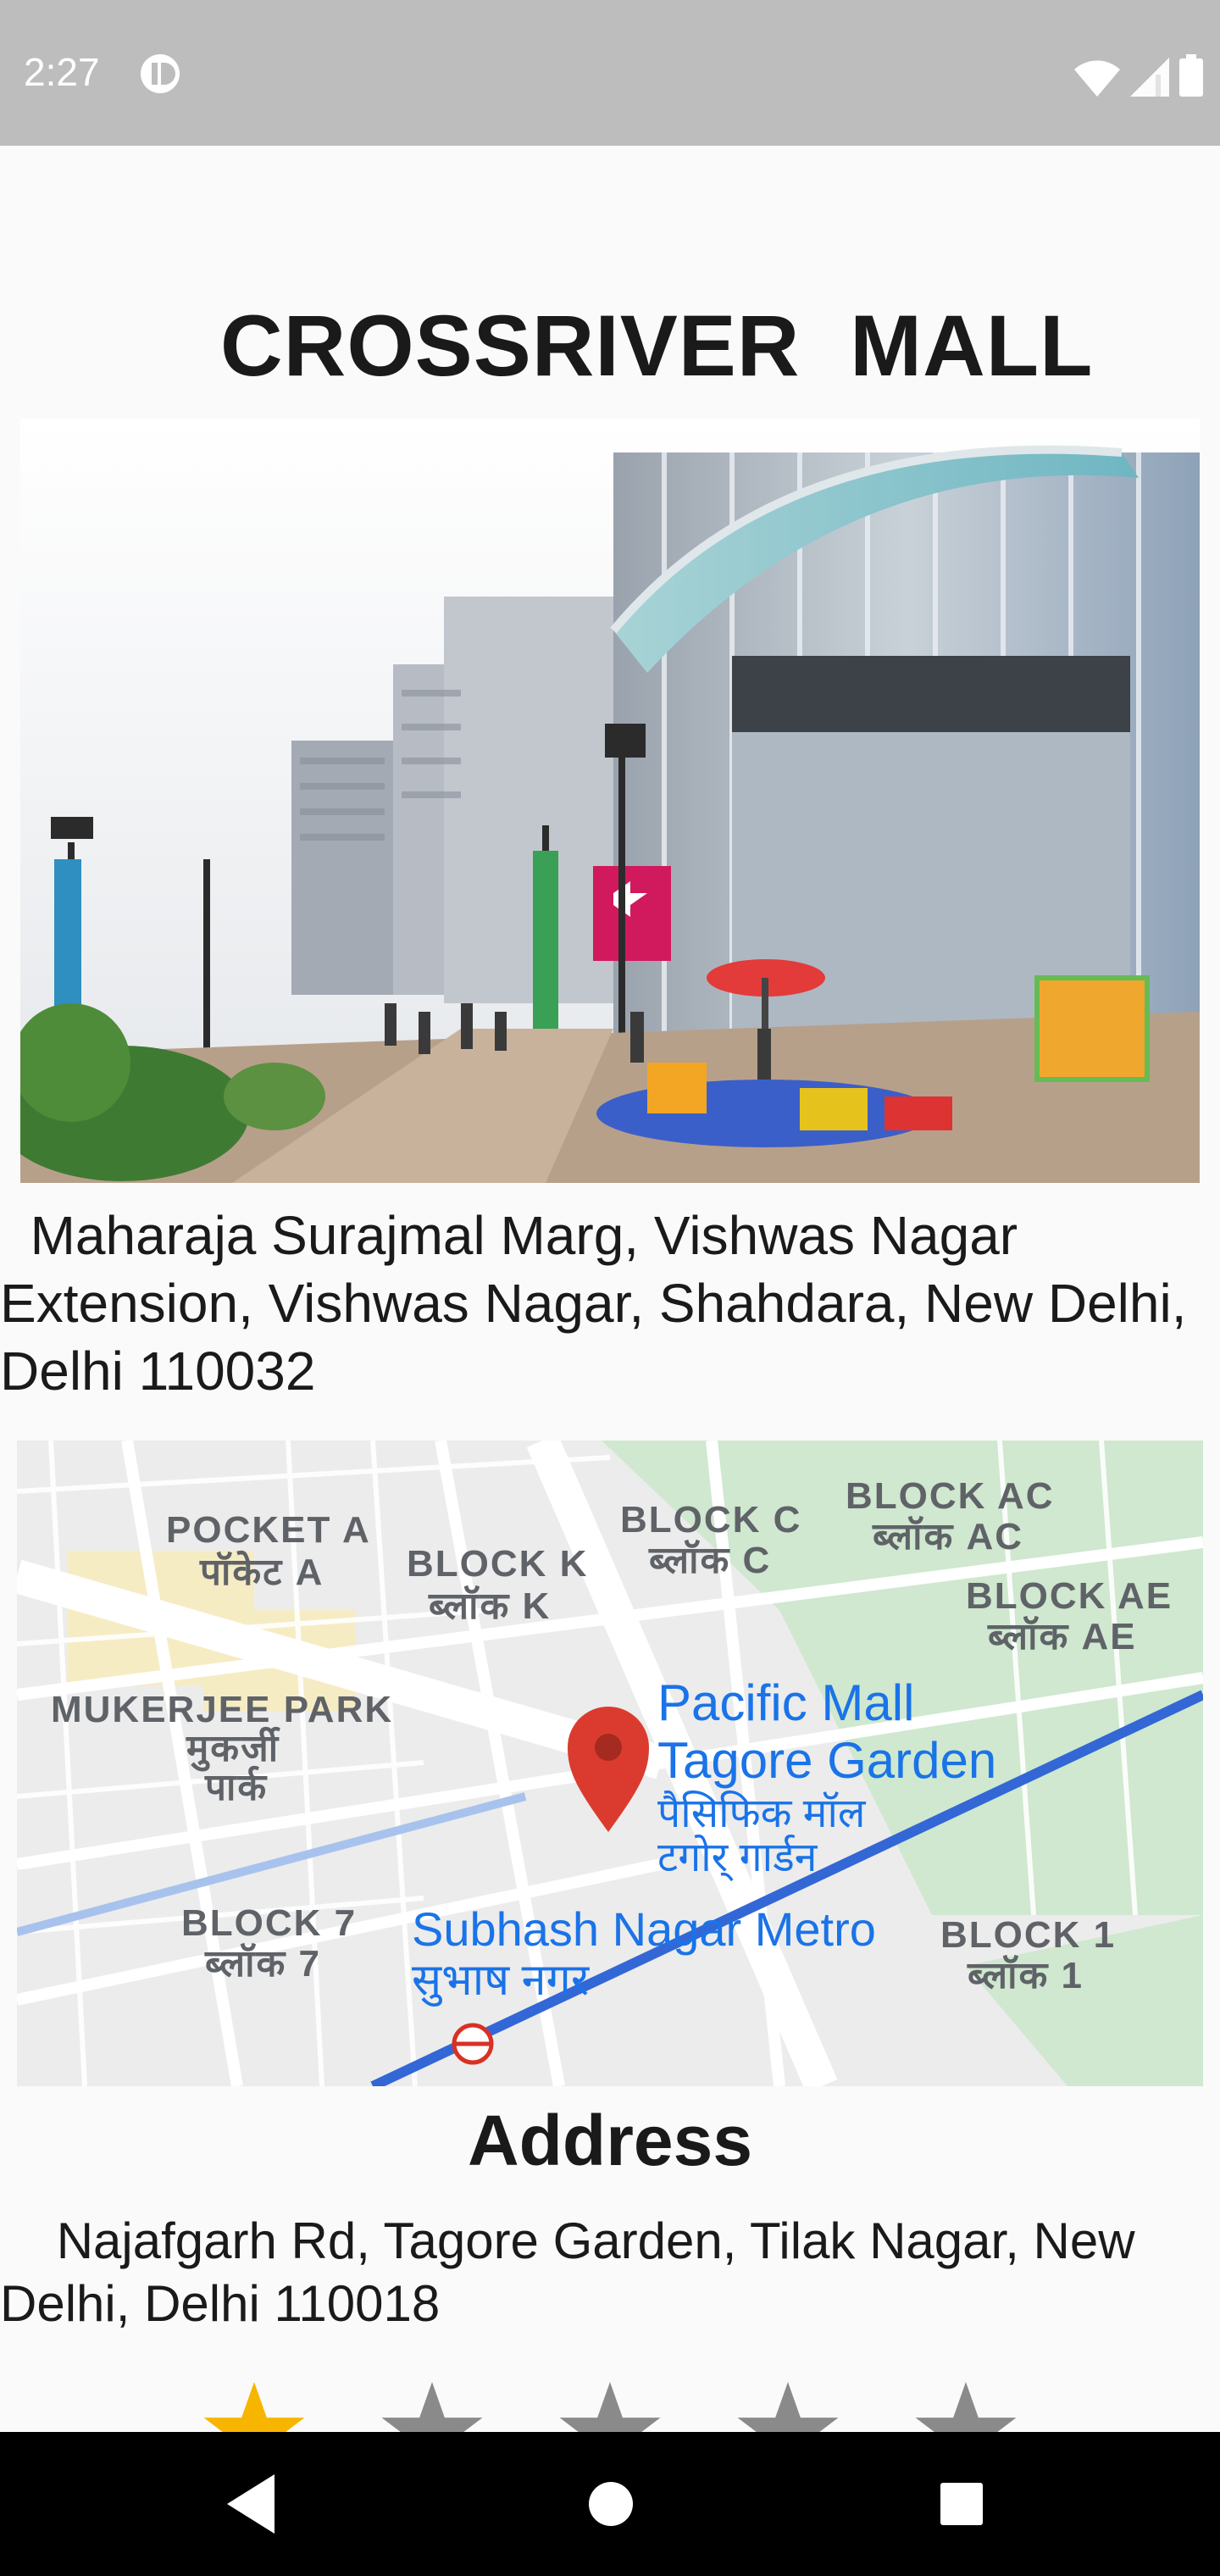 This screenshot has width=1220, height=2576. I want to click on status-icons, so click(1138, 74).